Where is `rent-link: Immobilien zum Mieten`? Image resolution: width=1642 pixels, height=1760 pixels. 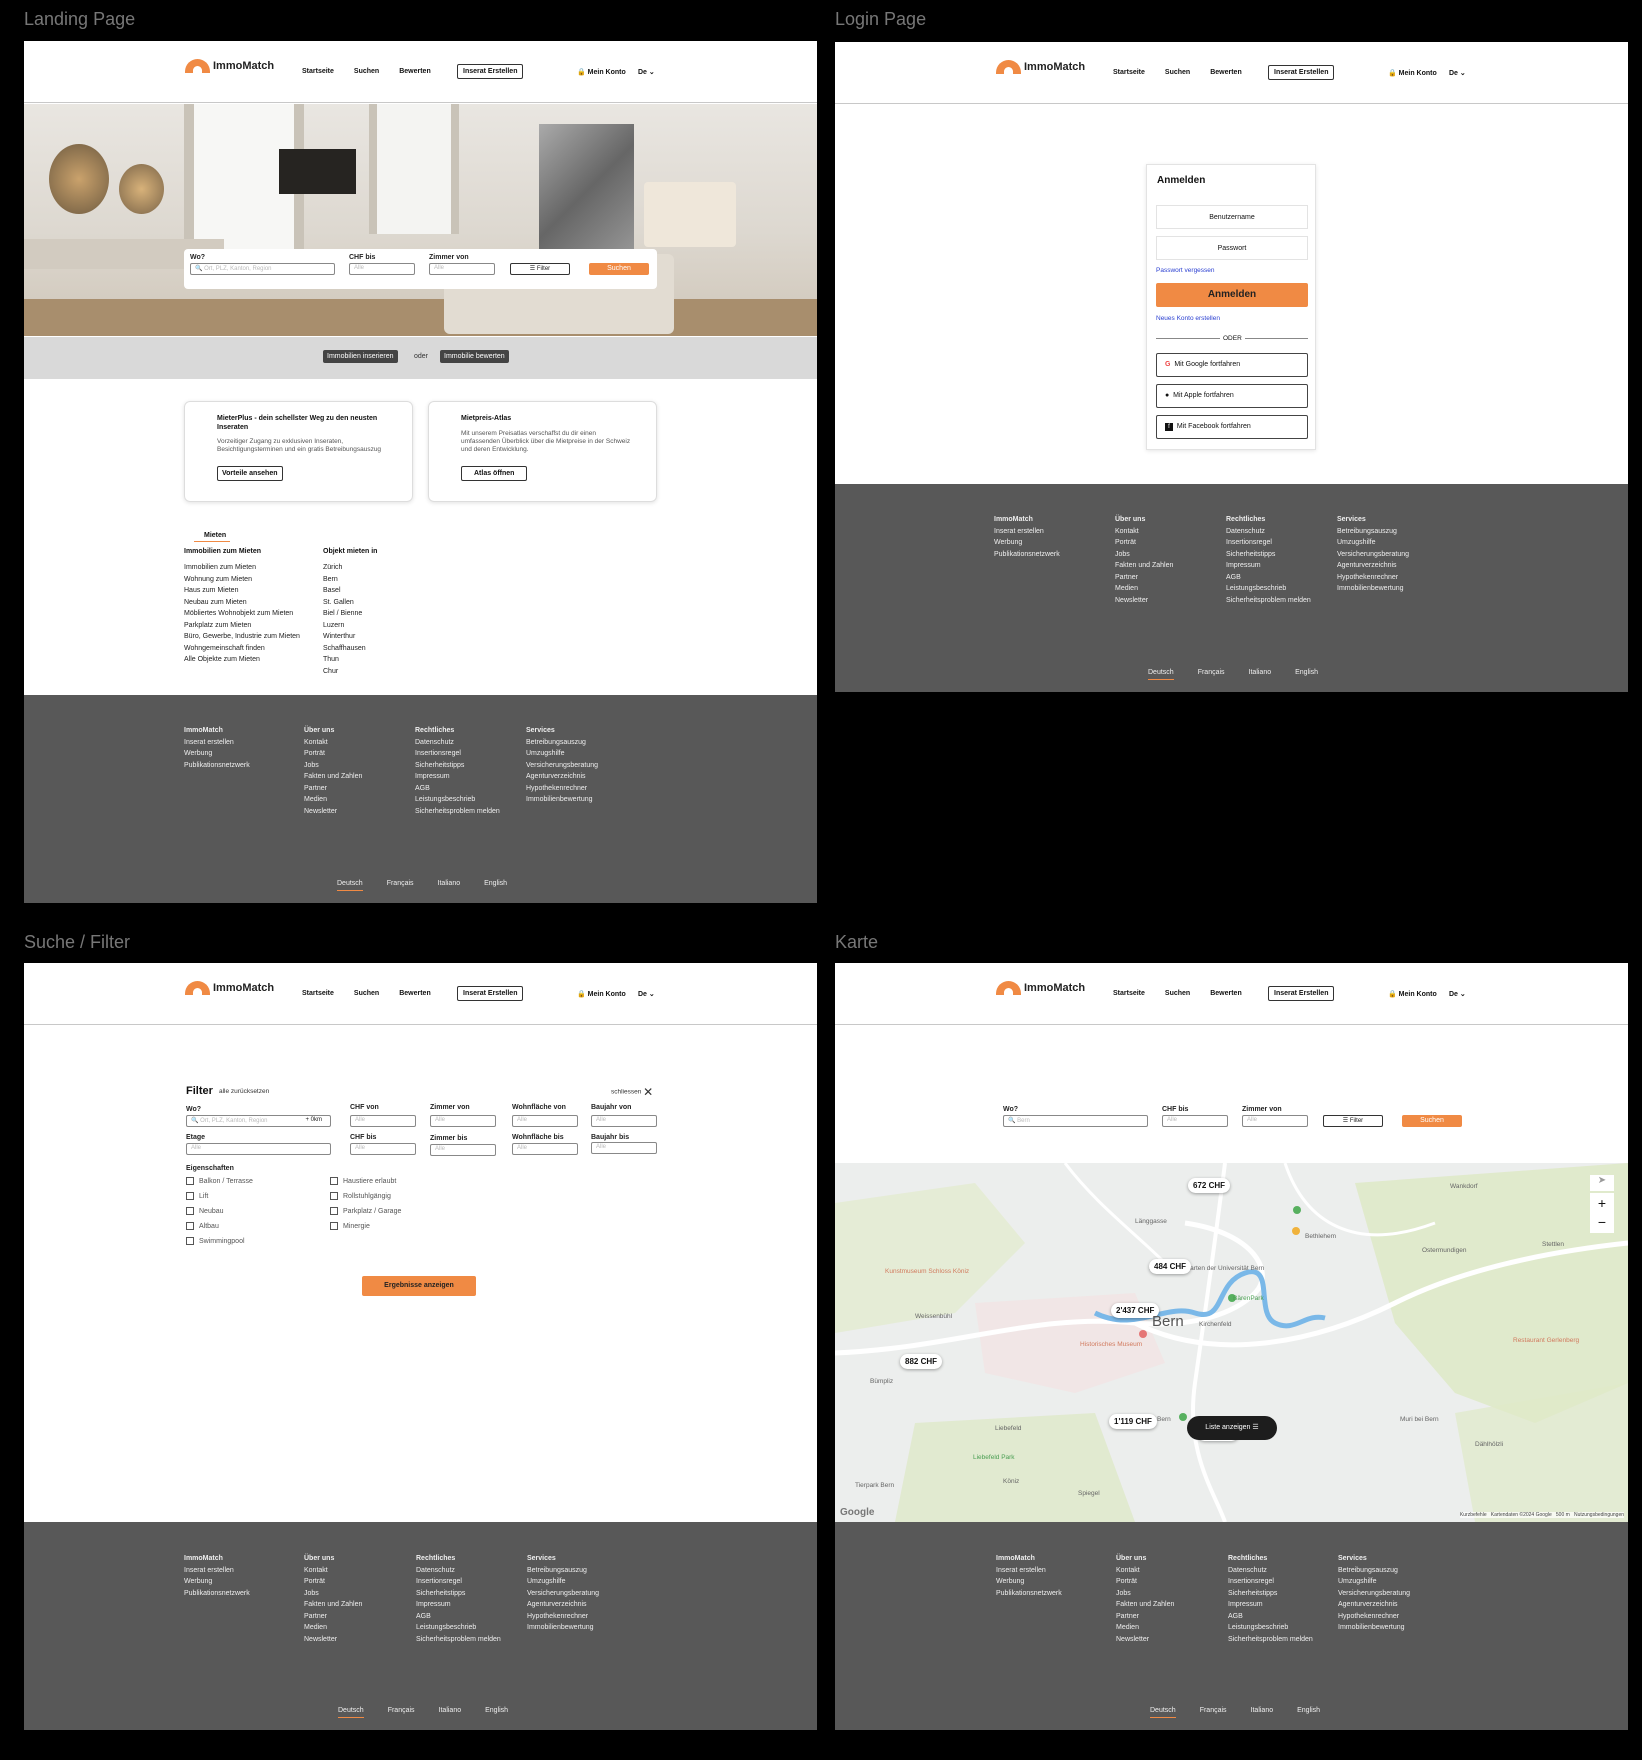 rent-link: Immobilien zum Mieten is located at coordinates (242, 568).